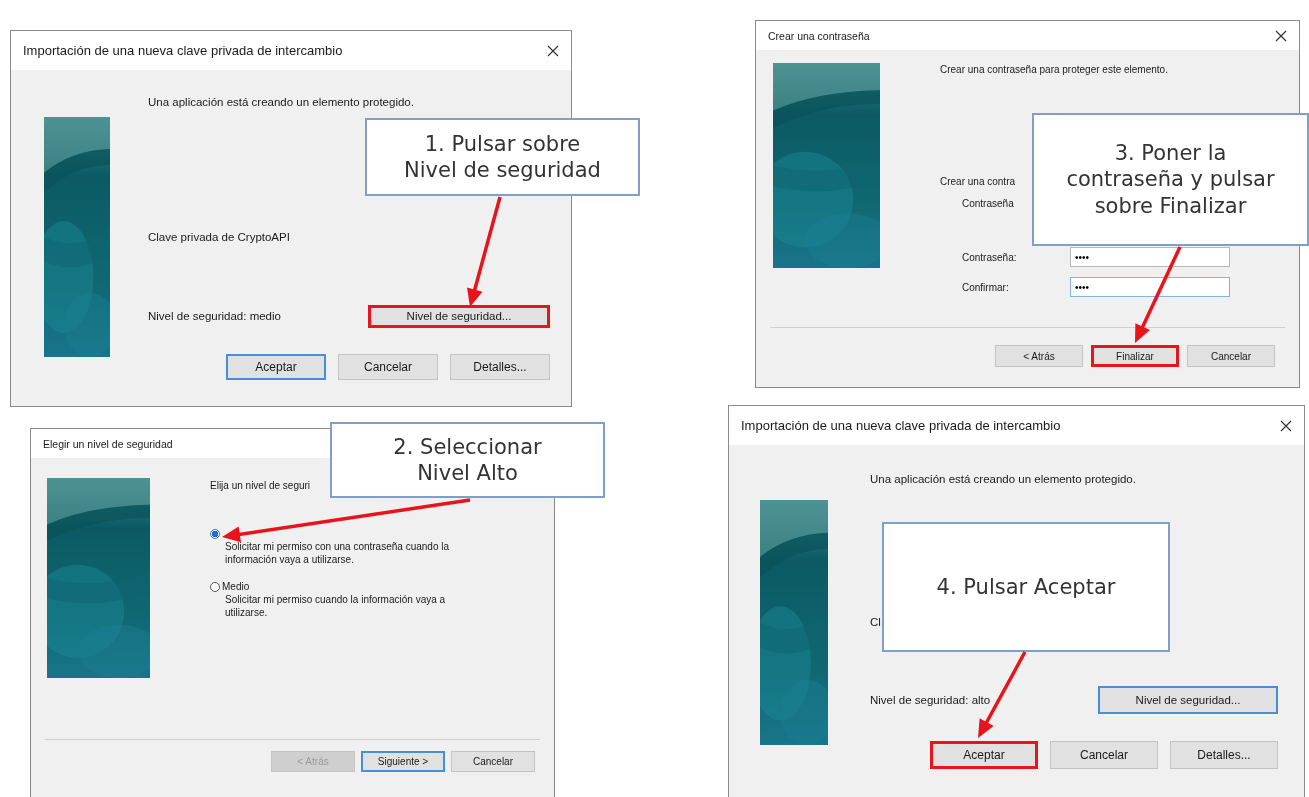  What do you see at coordinates (986, 287) in the screenshot?
I see `field-label: Confirmar:` at bounding box center [986, 287].